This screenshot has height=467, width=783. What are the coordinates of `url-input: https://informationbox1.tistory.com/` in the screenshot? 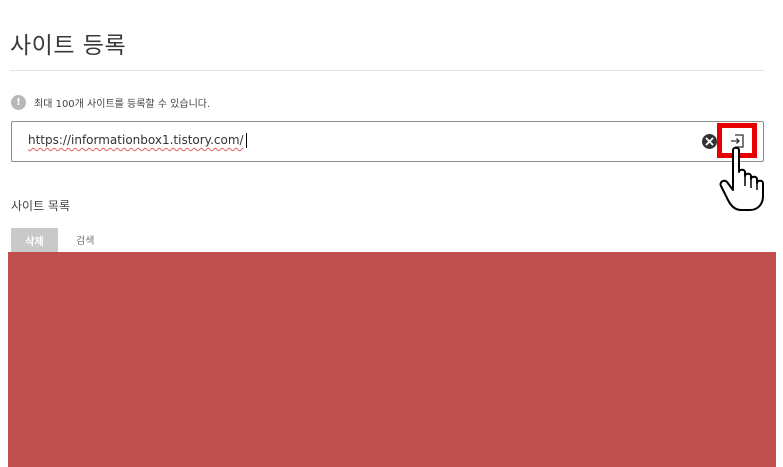 It's located at (137, 140).